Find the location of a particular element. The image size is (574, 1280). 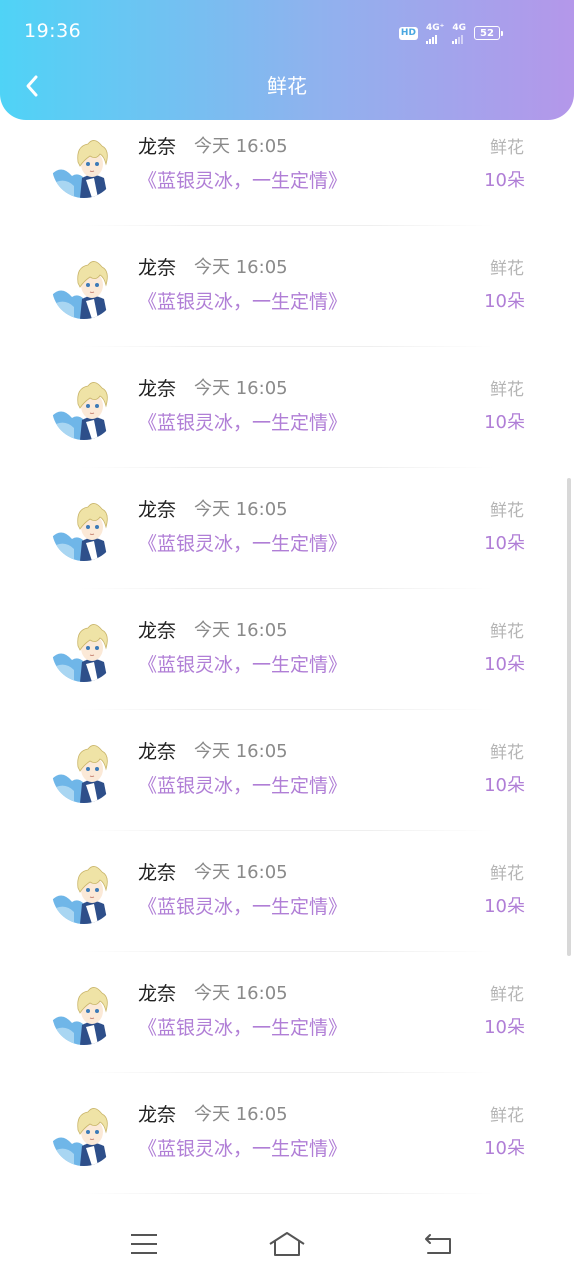

system-nav-bar is located at coordinates (287, 1243).